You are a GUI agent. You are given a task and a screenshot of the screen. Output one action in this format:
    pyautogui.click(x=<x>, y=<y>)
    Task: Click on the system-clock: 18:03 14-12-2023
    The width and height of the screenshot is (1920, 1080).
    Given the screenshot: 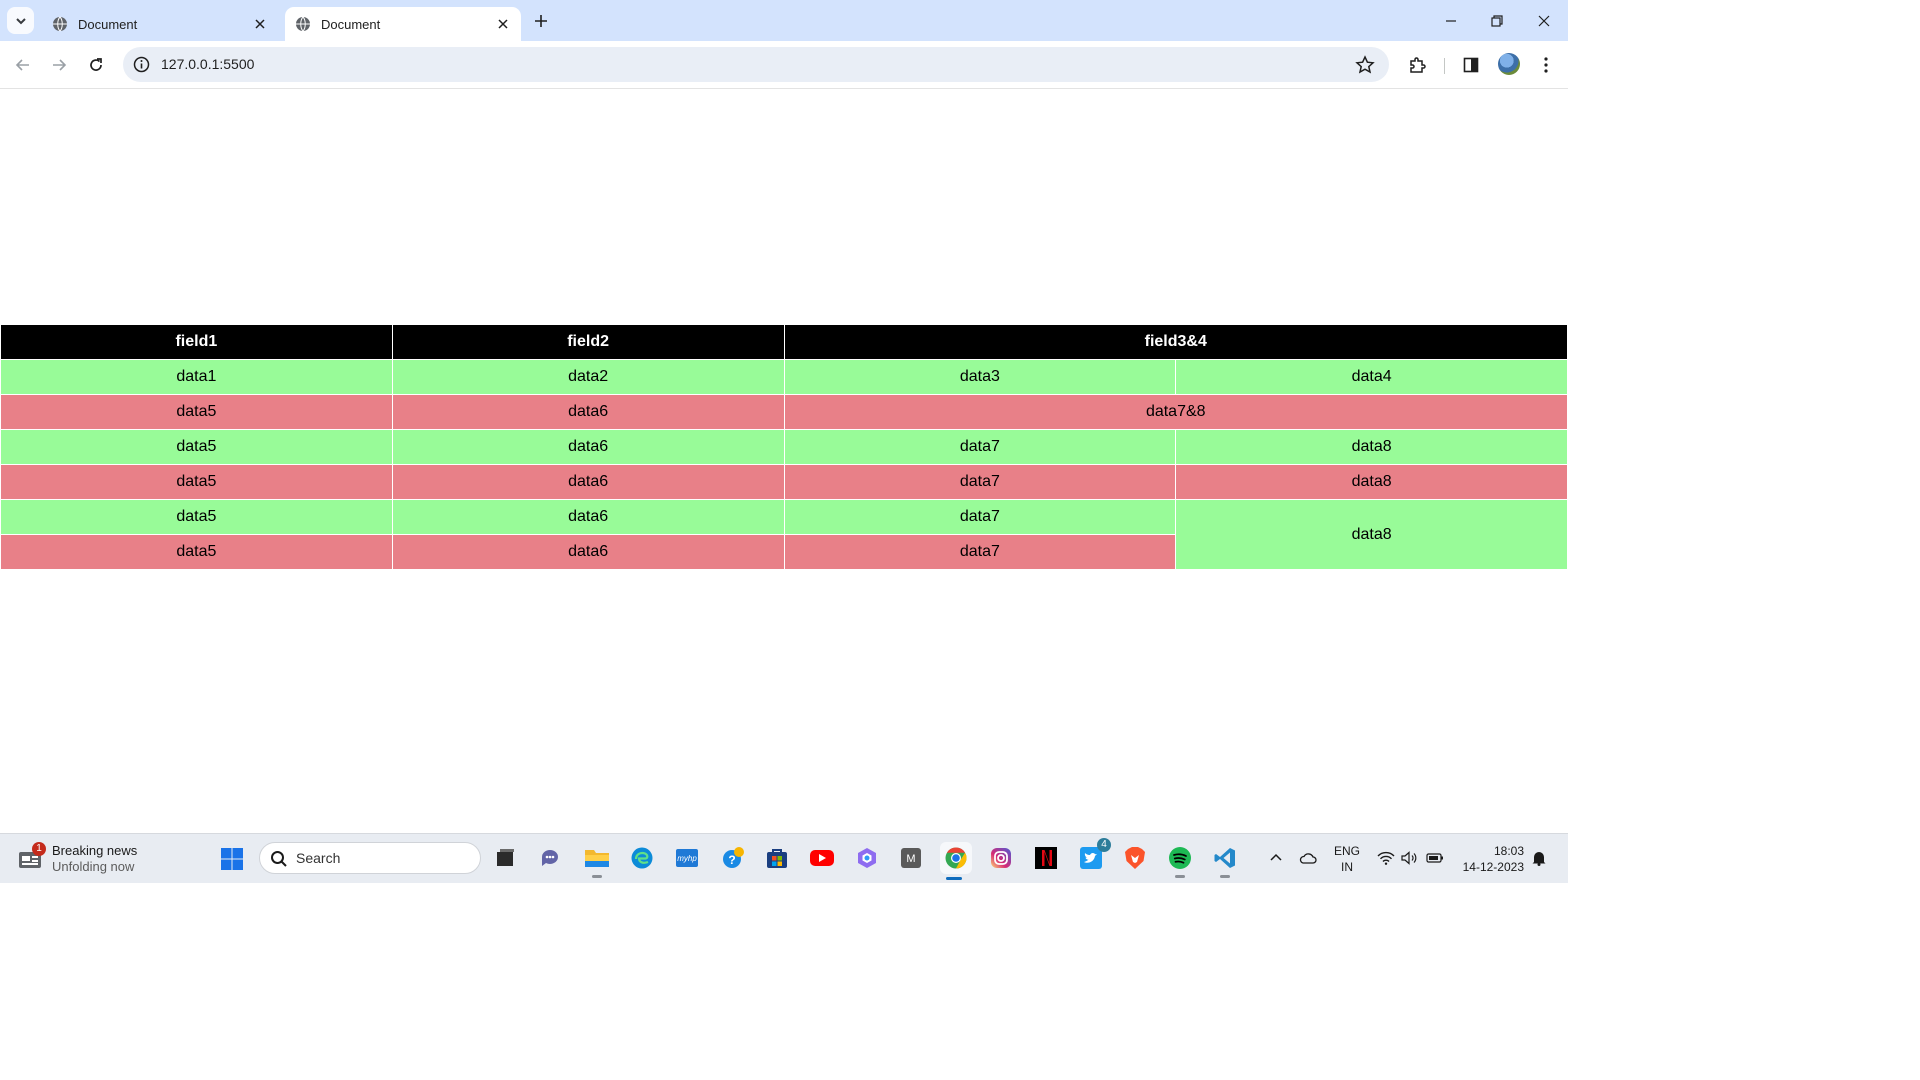 What is the action you would take?
    pyautogui.click(x=1490, y=859)
    